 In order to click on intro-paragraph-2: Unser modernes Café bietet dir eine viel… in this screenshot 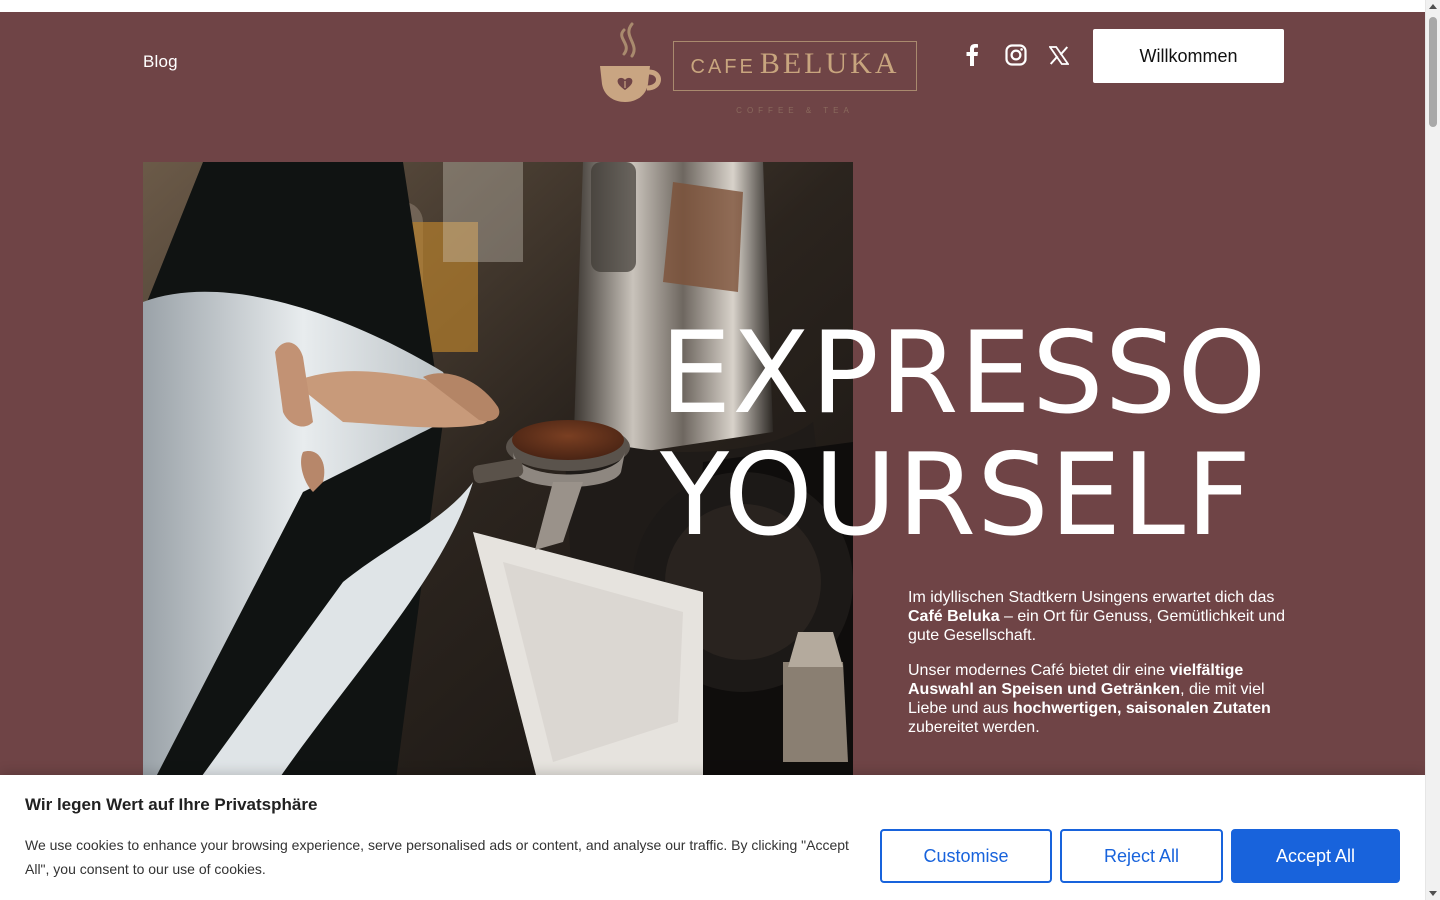, I will do `click(1089, 699)`.